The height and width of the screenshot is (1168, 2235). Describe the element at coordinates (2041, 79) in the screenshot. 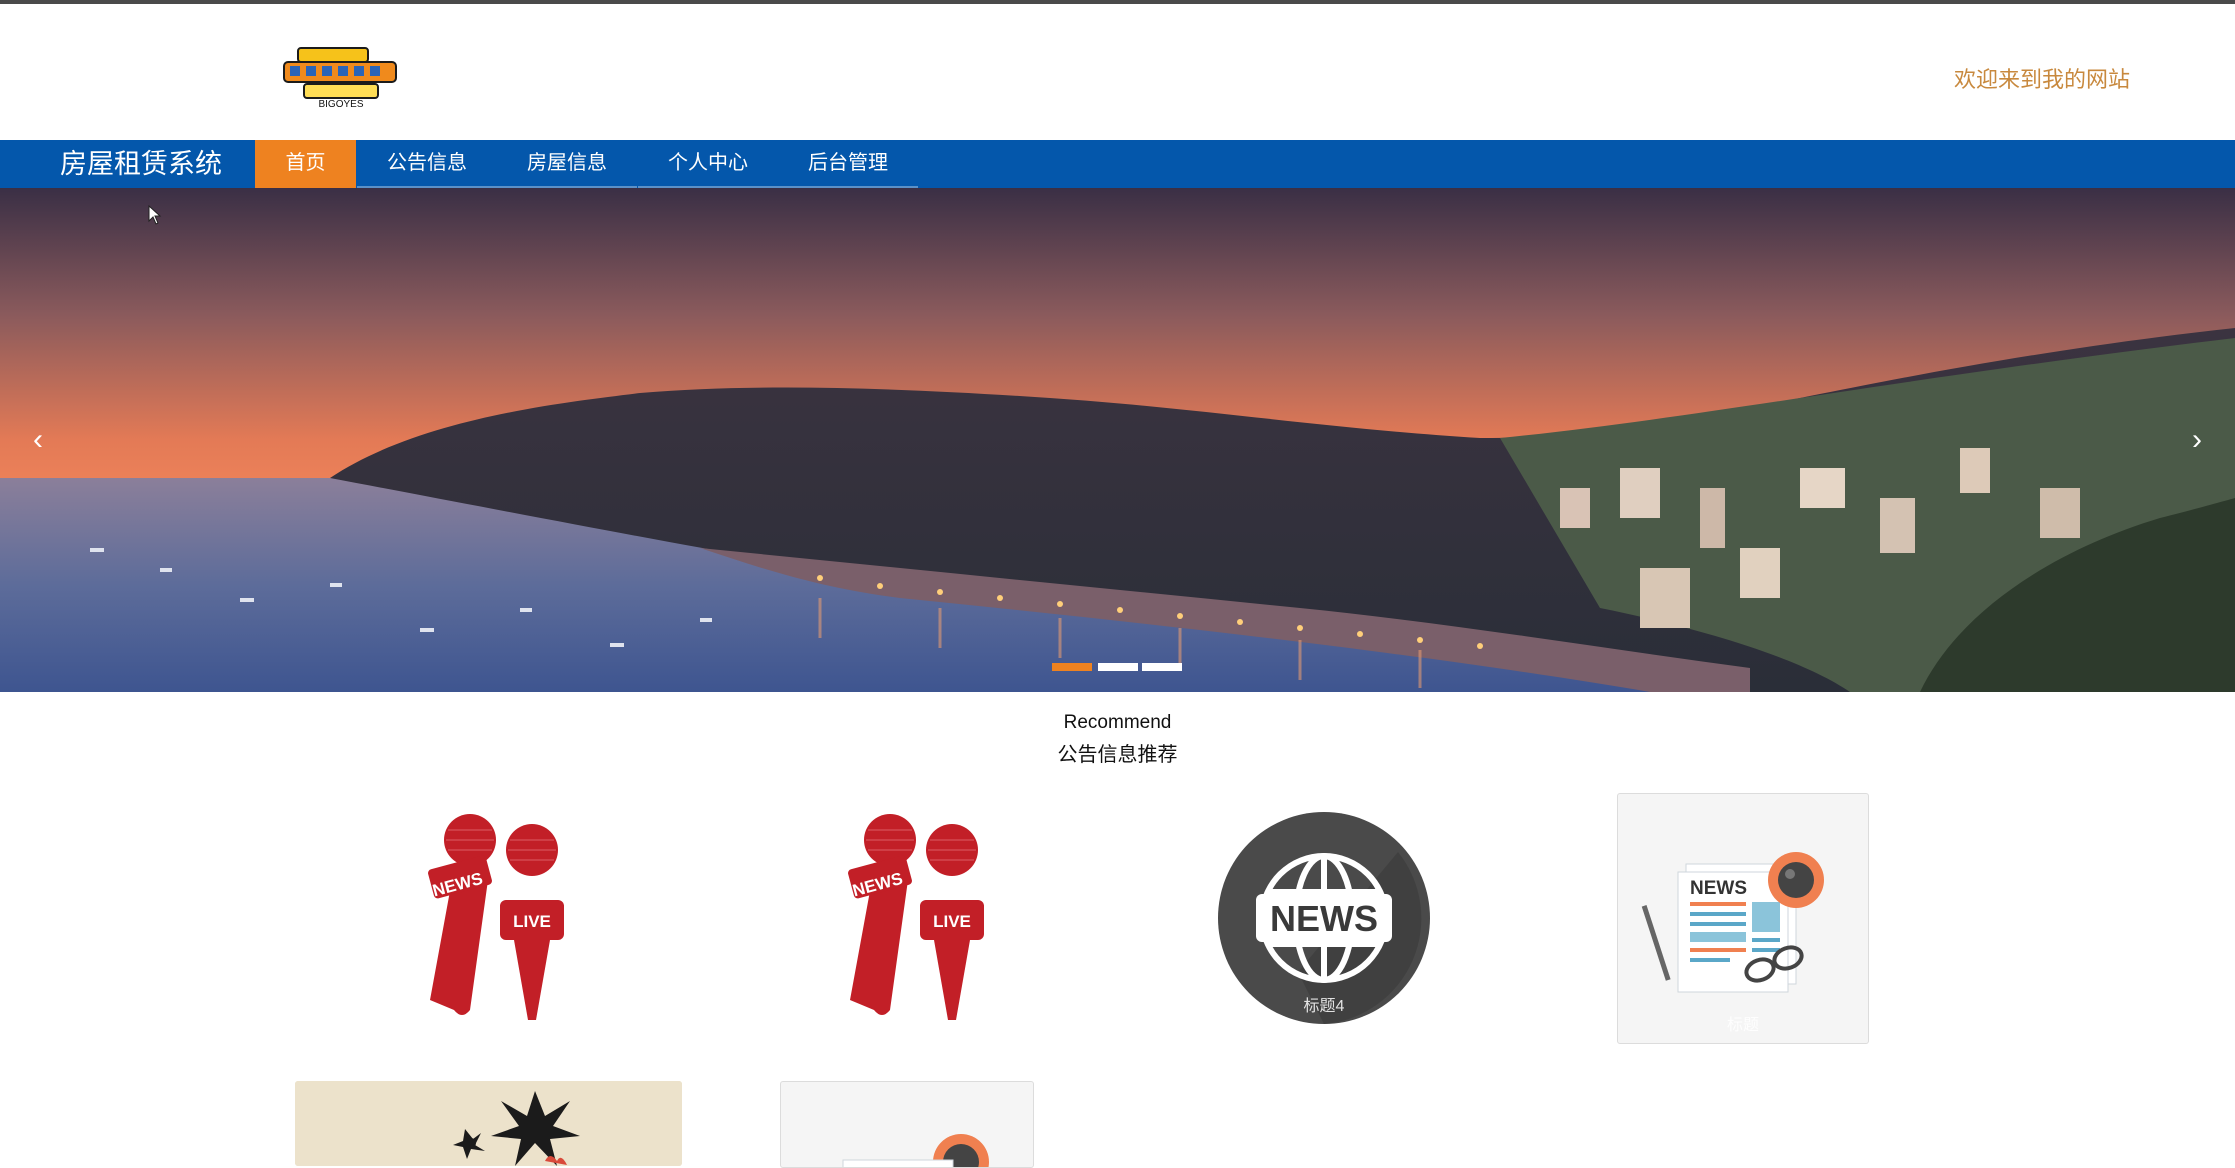

I see `welcome-text: 欢迎来到我的网站` at that location.